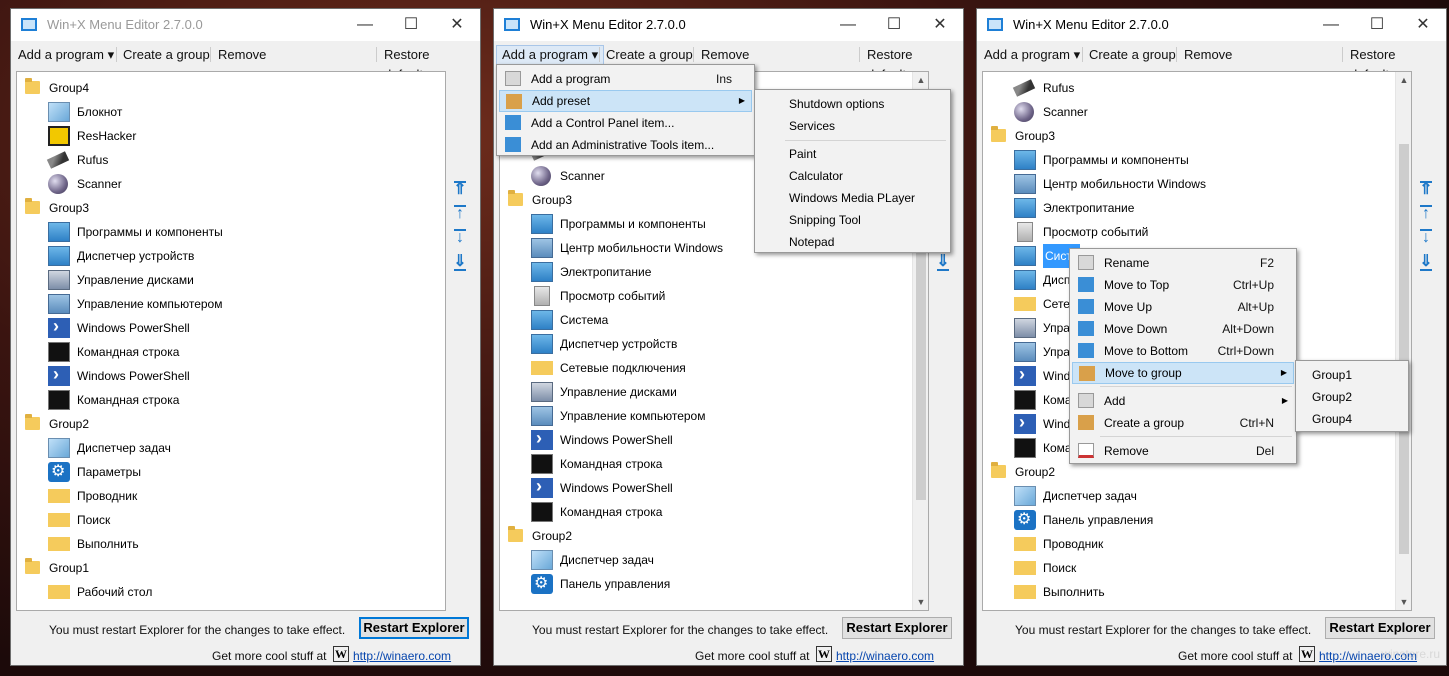 This screenshot has width=1449, height=676. What do you see at coordinates (222, 88) in the screenshot?
I see `tree-group: Group4` at bounding box center [222, 88].